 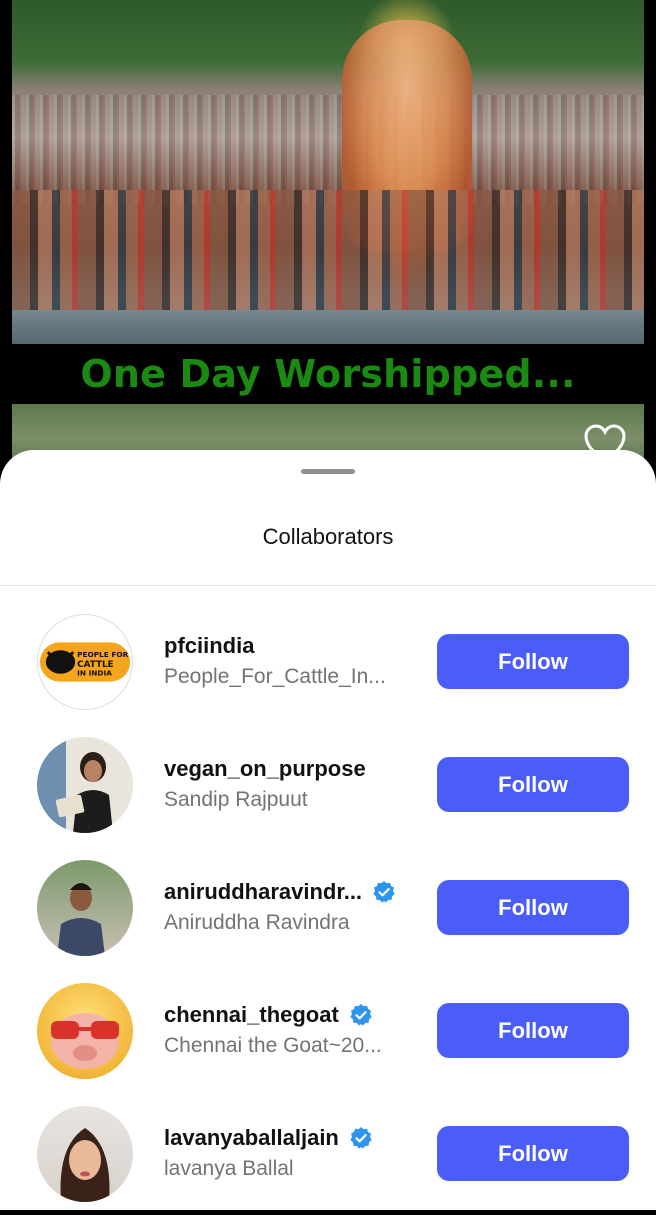 I want to click on svg-text: IN INDIA, so click(x=94, y=673).